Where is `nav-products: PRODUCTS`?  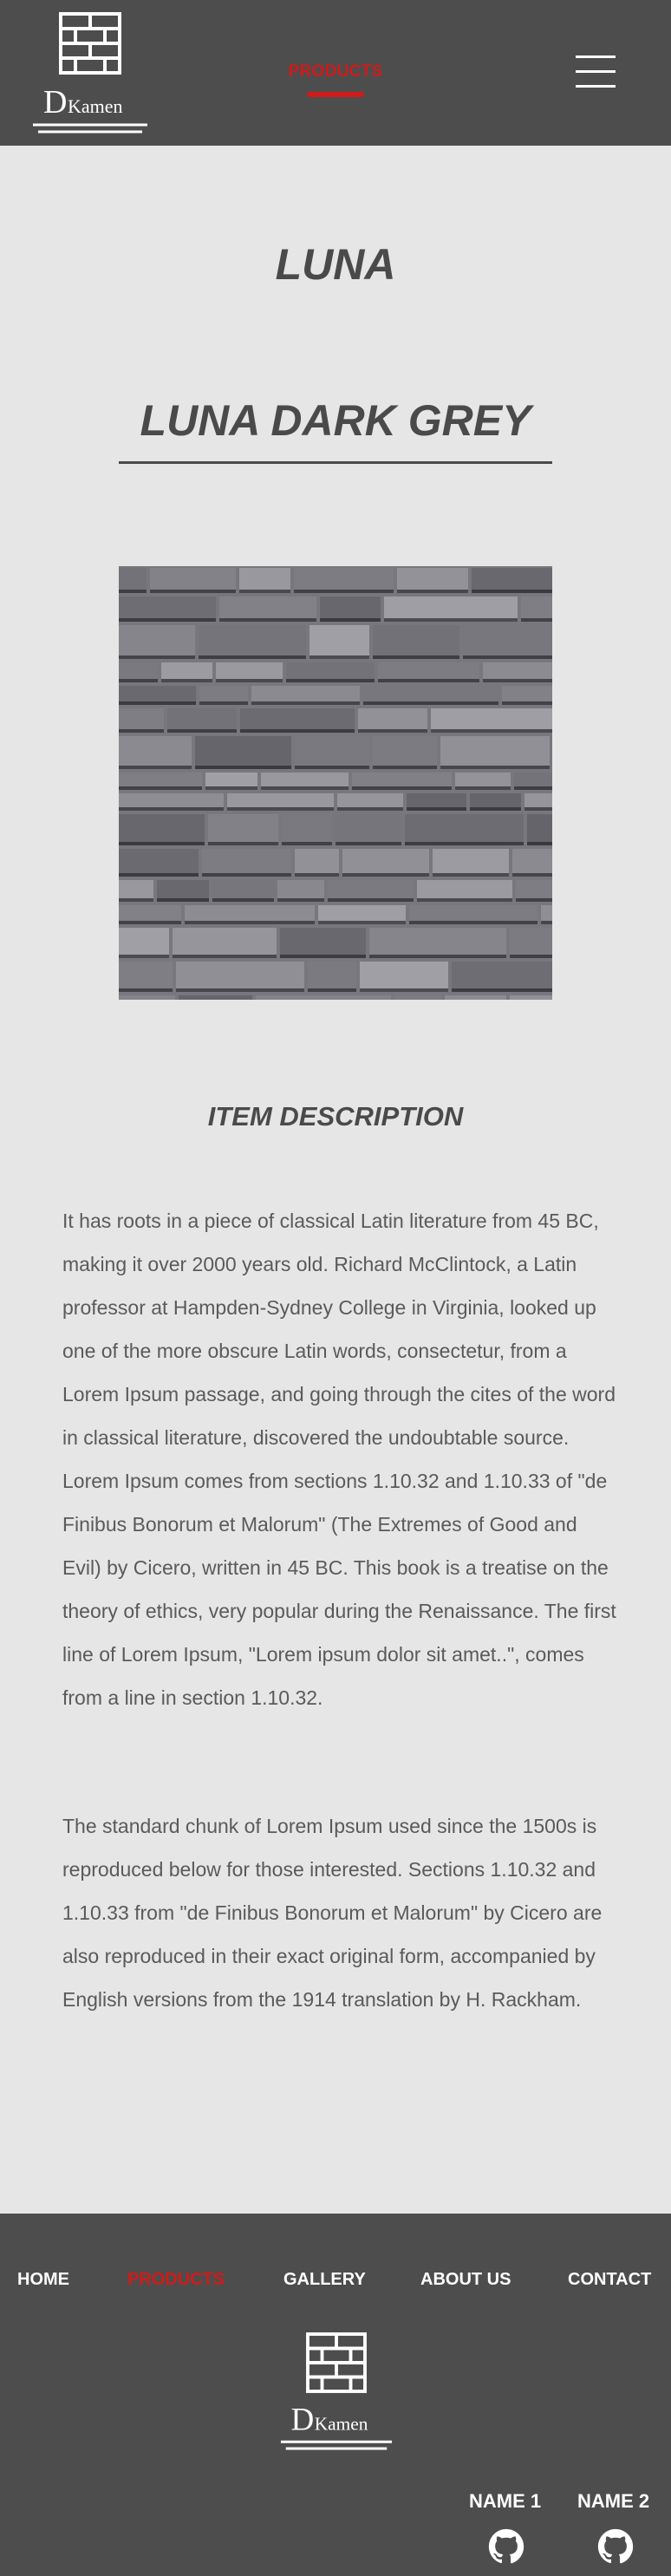 nav-products: PRODUCTS is located at coordinates (335, 72).